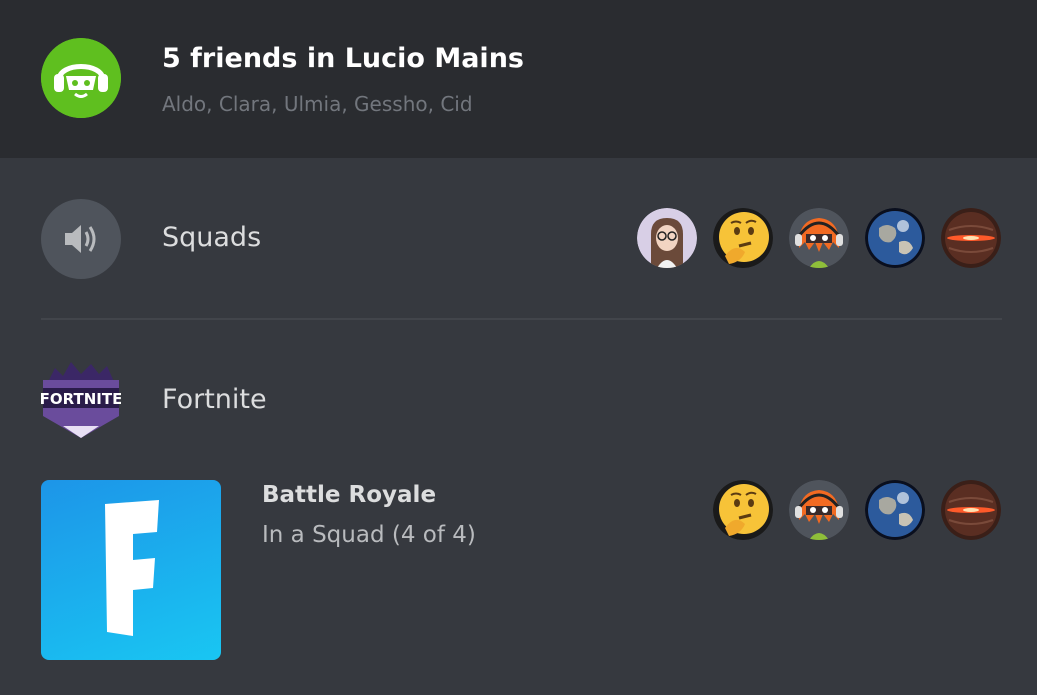 This screenshot has width=1037, height=695. Describe the element at coordinates (211, 237) in the screenshot. I see `voice-channel-name: Squads` at that location.